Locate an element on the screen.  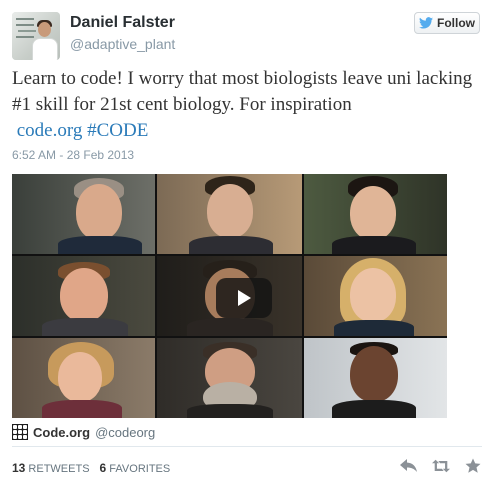
card-handle: @codeorg is located at coordinates (125, 432).